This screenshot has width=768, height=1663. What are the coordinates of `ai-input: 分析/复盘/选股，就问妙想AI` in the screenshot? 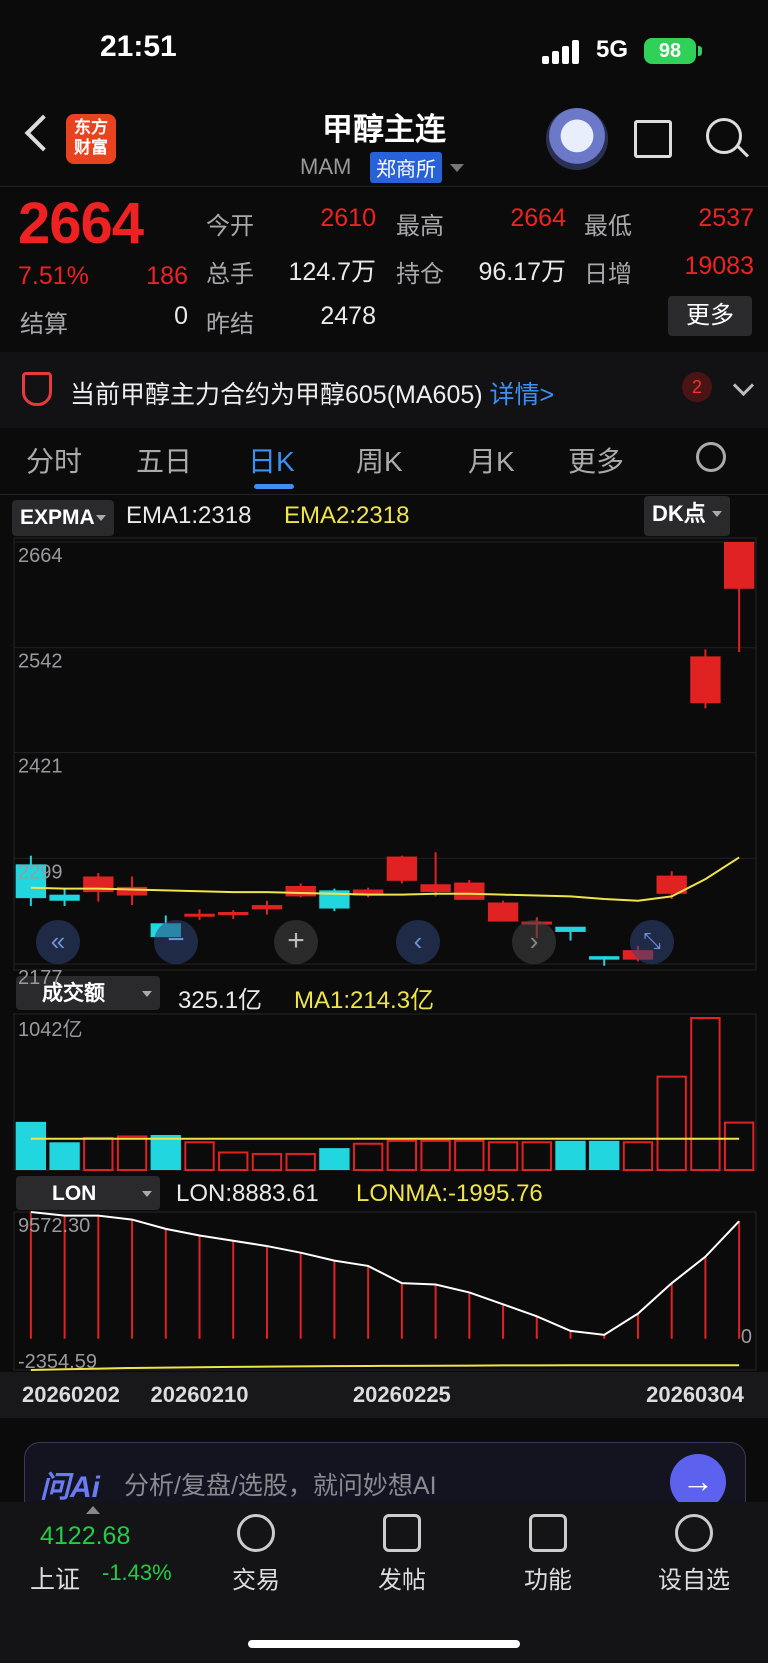 It's located at (280, 1484).